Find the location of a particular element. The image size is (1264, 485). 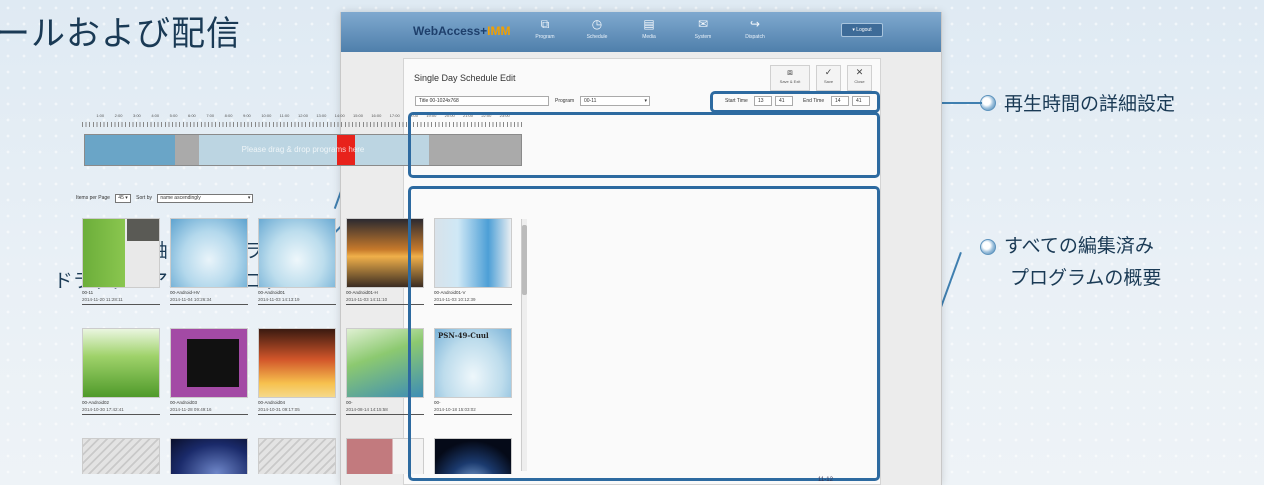

save-button: ✓ Save is located at coordinates (828, 78).